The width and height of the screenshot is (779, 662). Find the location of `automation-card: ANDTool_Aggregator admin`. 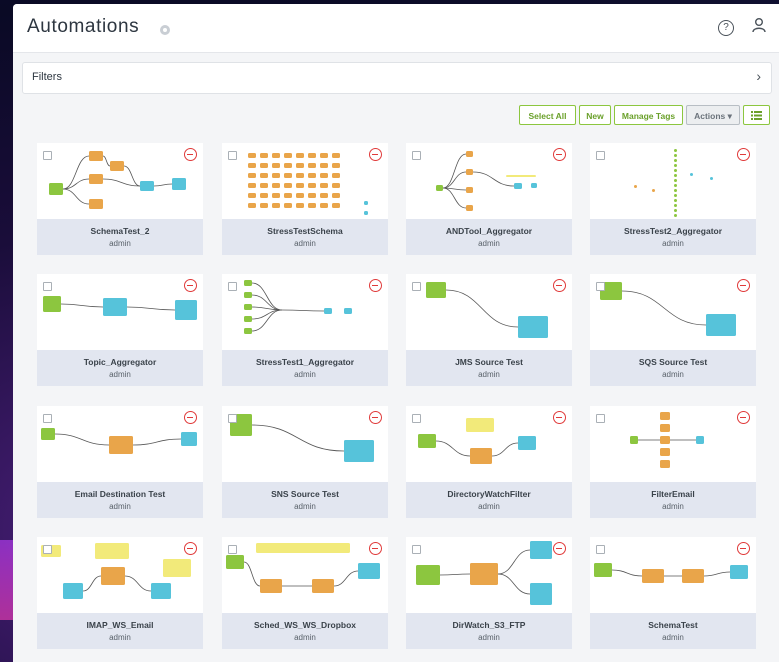

automation-card: ANDTool_Aggregator admin is located at coordinates (489, 199).